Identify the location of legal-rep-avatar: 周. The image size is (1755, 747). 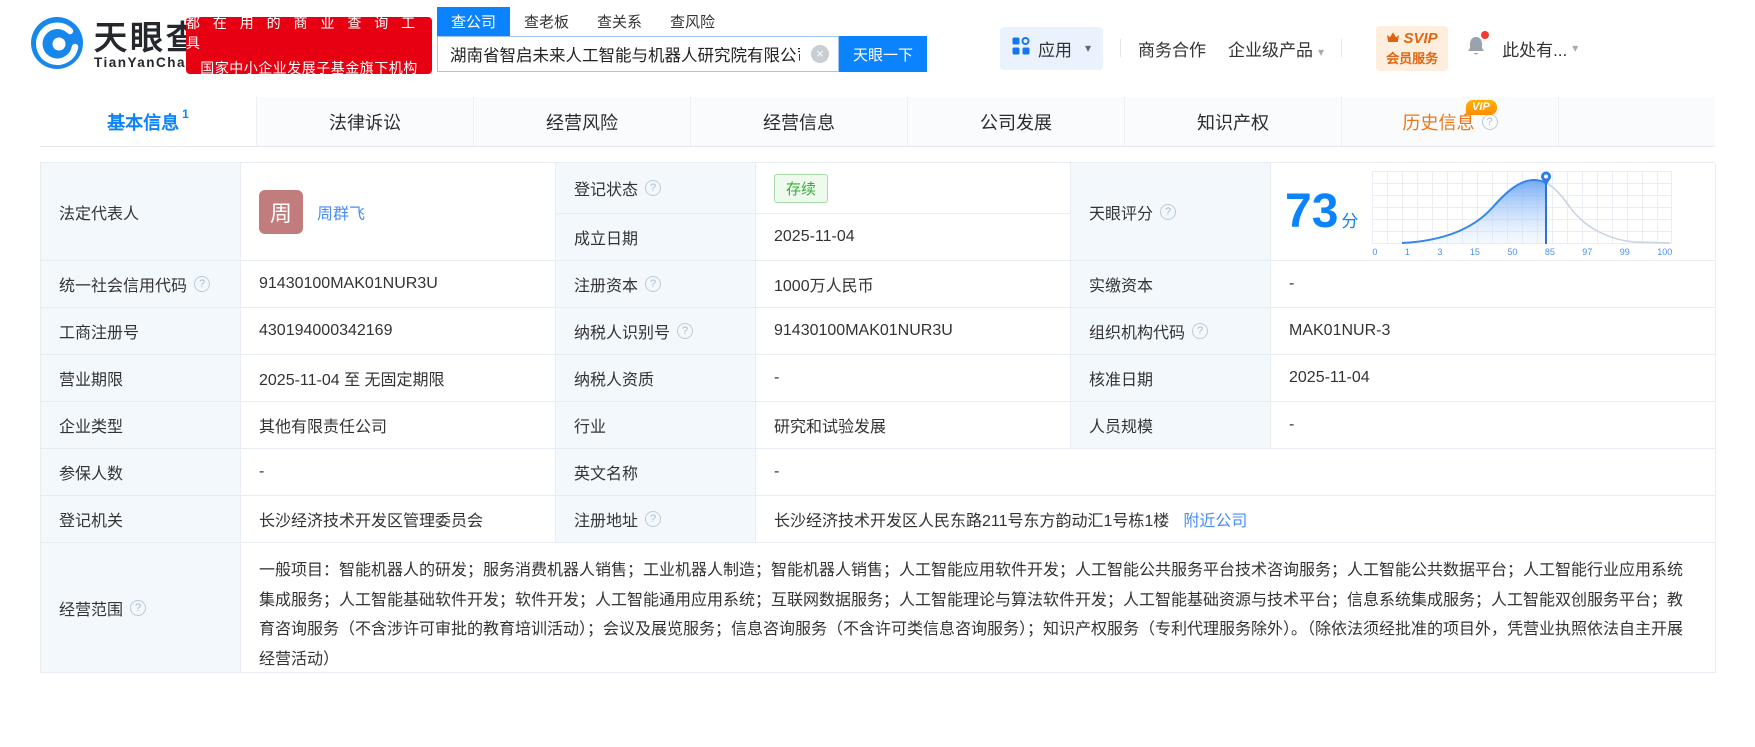
(281, 211).